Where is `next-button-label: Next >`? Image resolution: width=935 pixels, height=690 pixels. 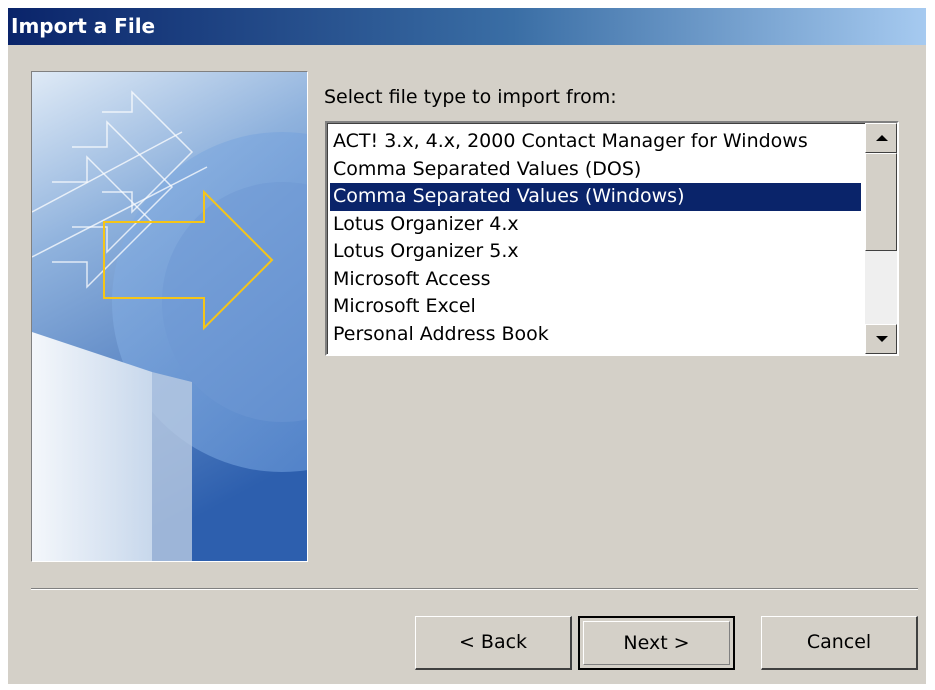 next-button-label: Next > is located at coordinates (656, 643).